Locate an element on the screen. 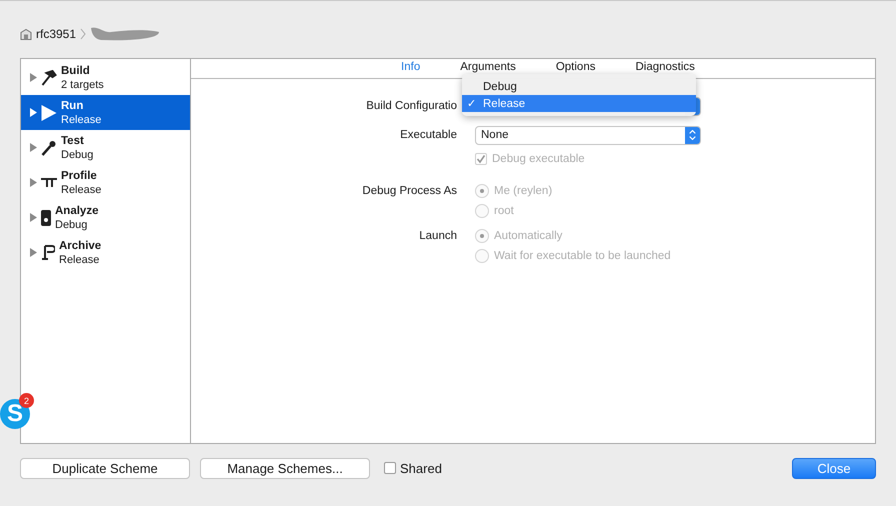 The image size is (896, 506). project-name: rfc3951 is located at coordinates (56, 34).